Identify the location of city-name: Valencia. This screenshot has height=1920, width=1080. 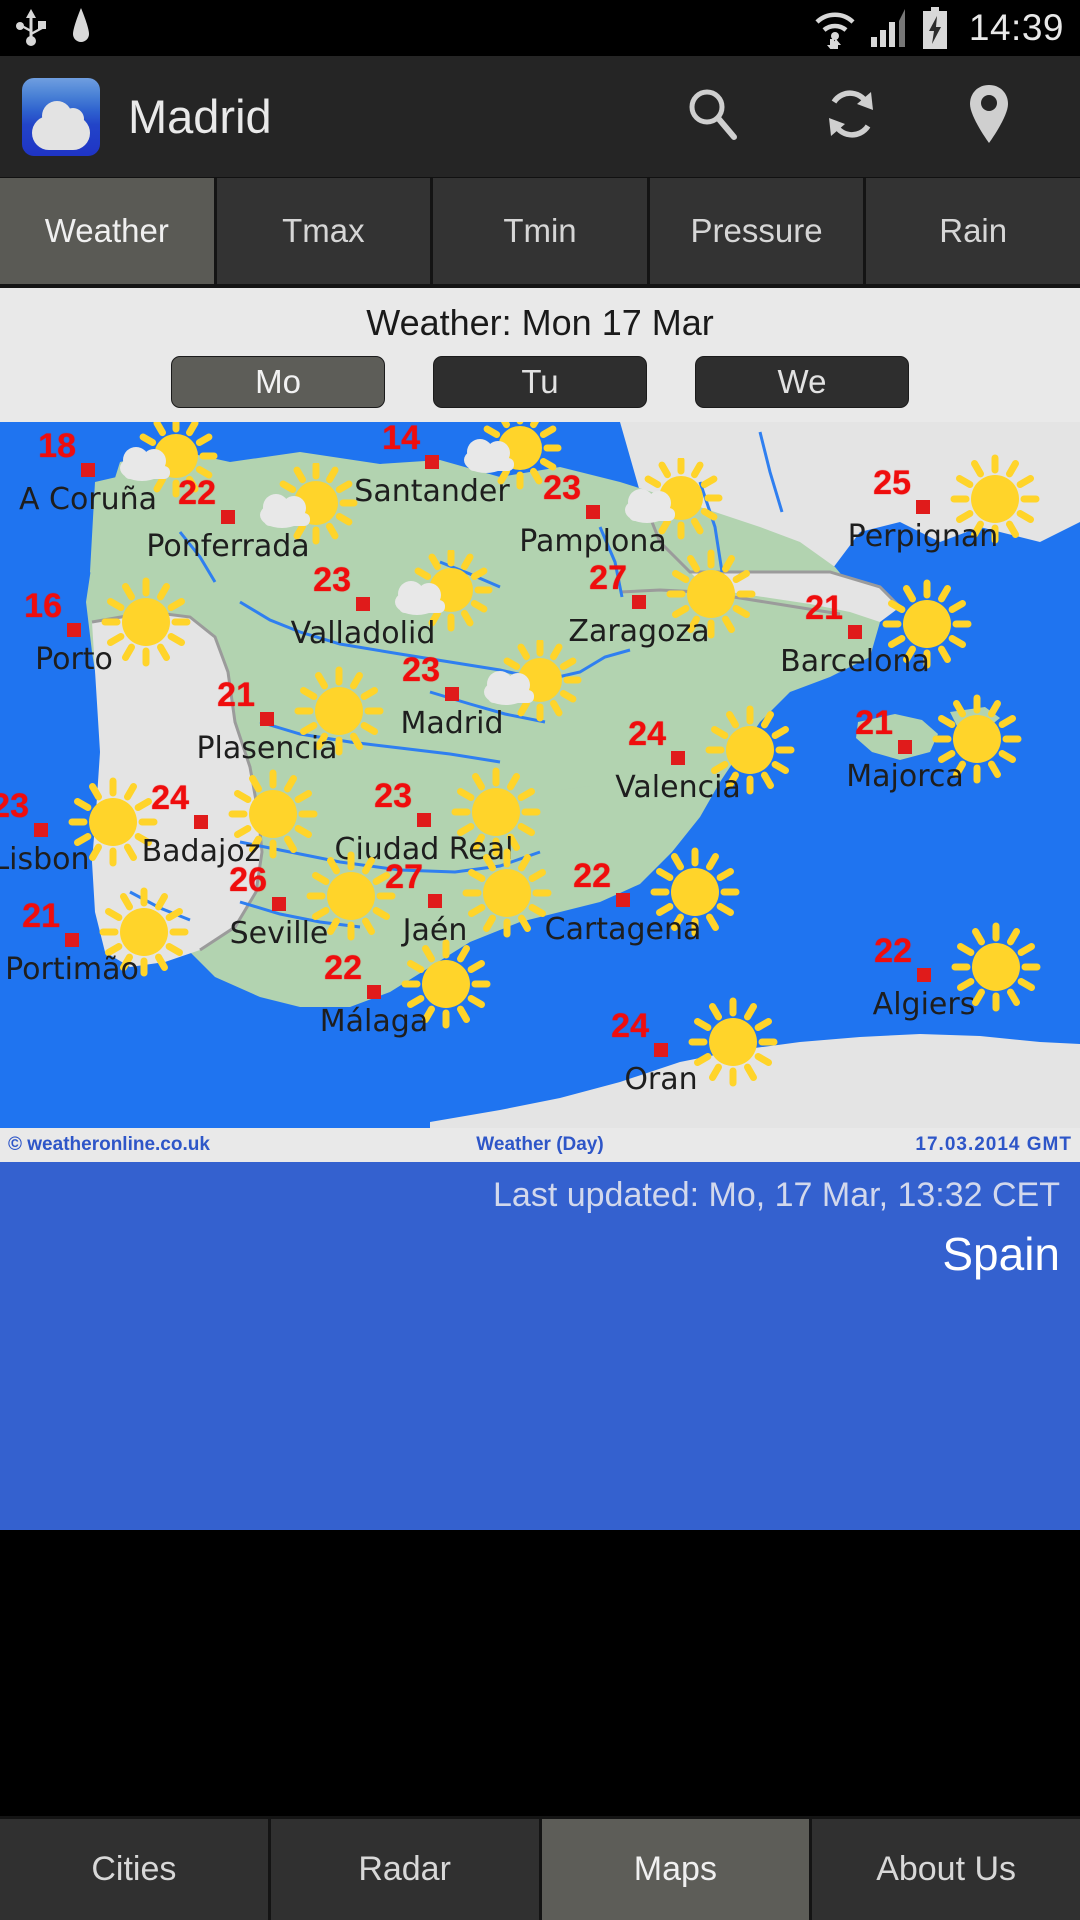
(678, 787).